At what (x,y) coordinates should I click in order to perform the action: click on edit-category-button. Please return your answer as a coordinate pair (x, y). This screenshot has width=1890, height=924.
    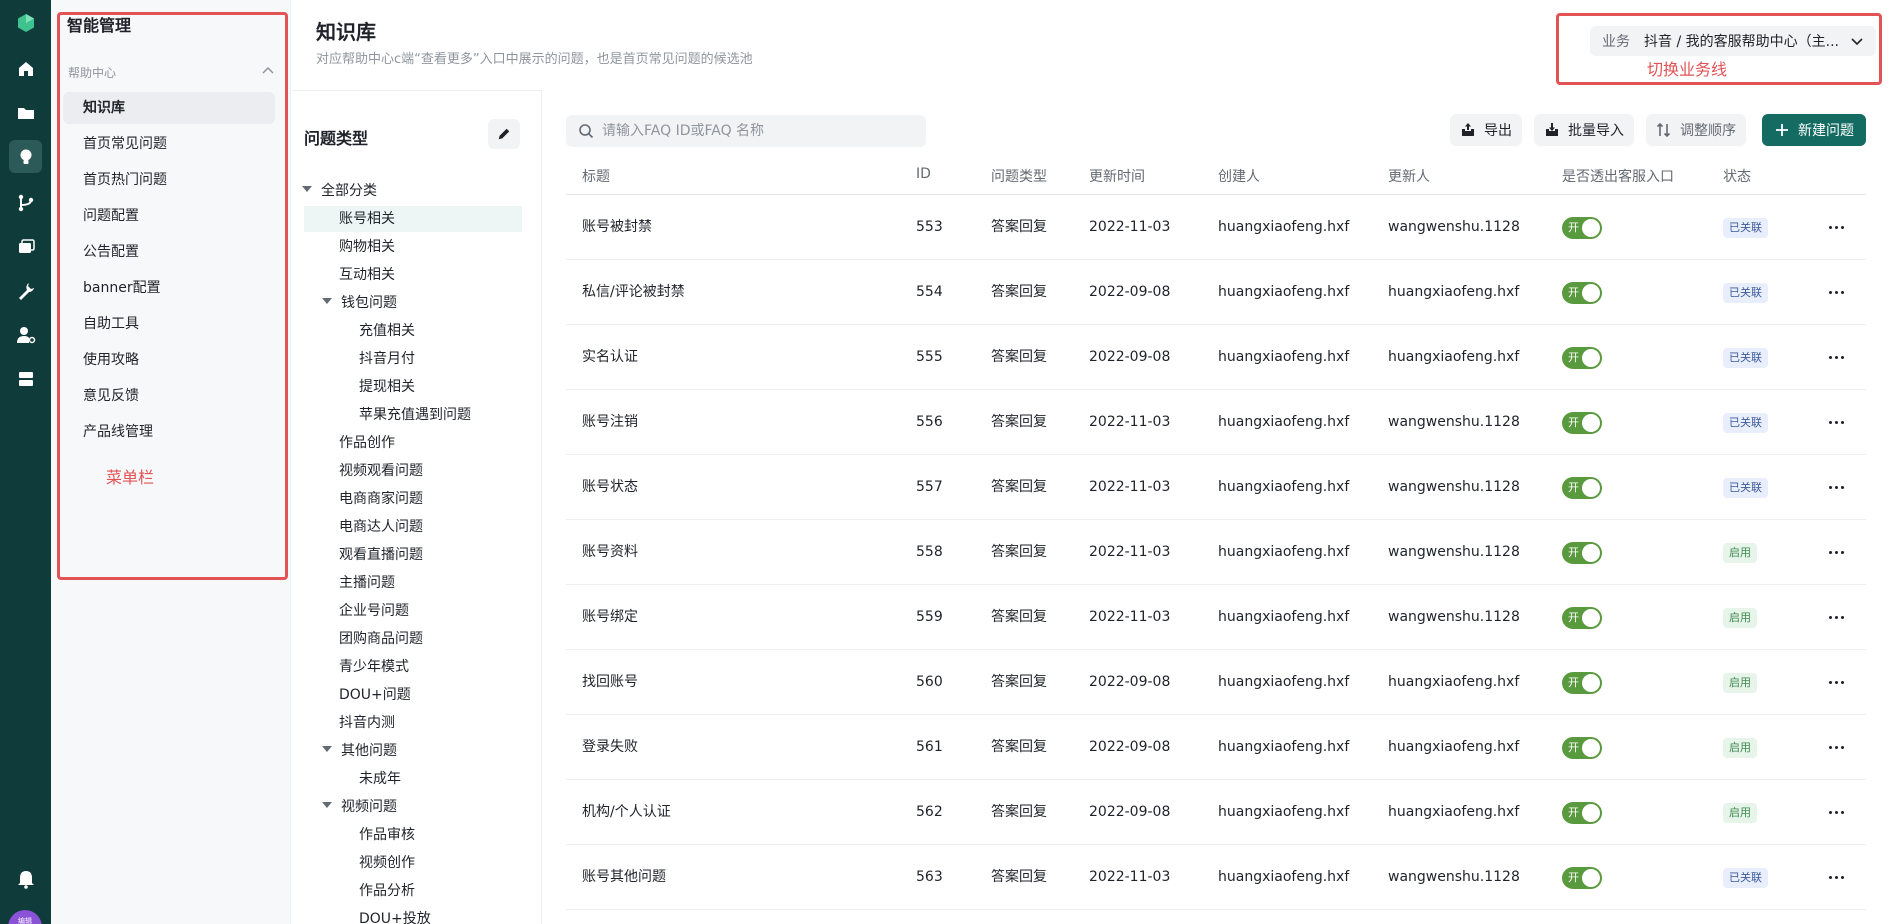
    Looking at the image, I should click on (504, 134).